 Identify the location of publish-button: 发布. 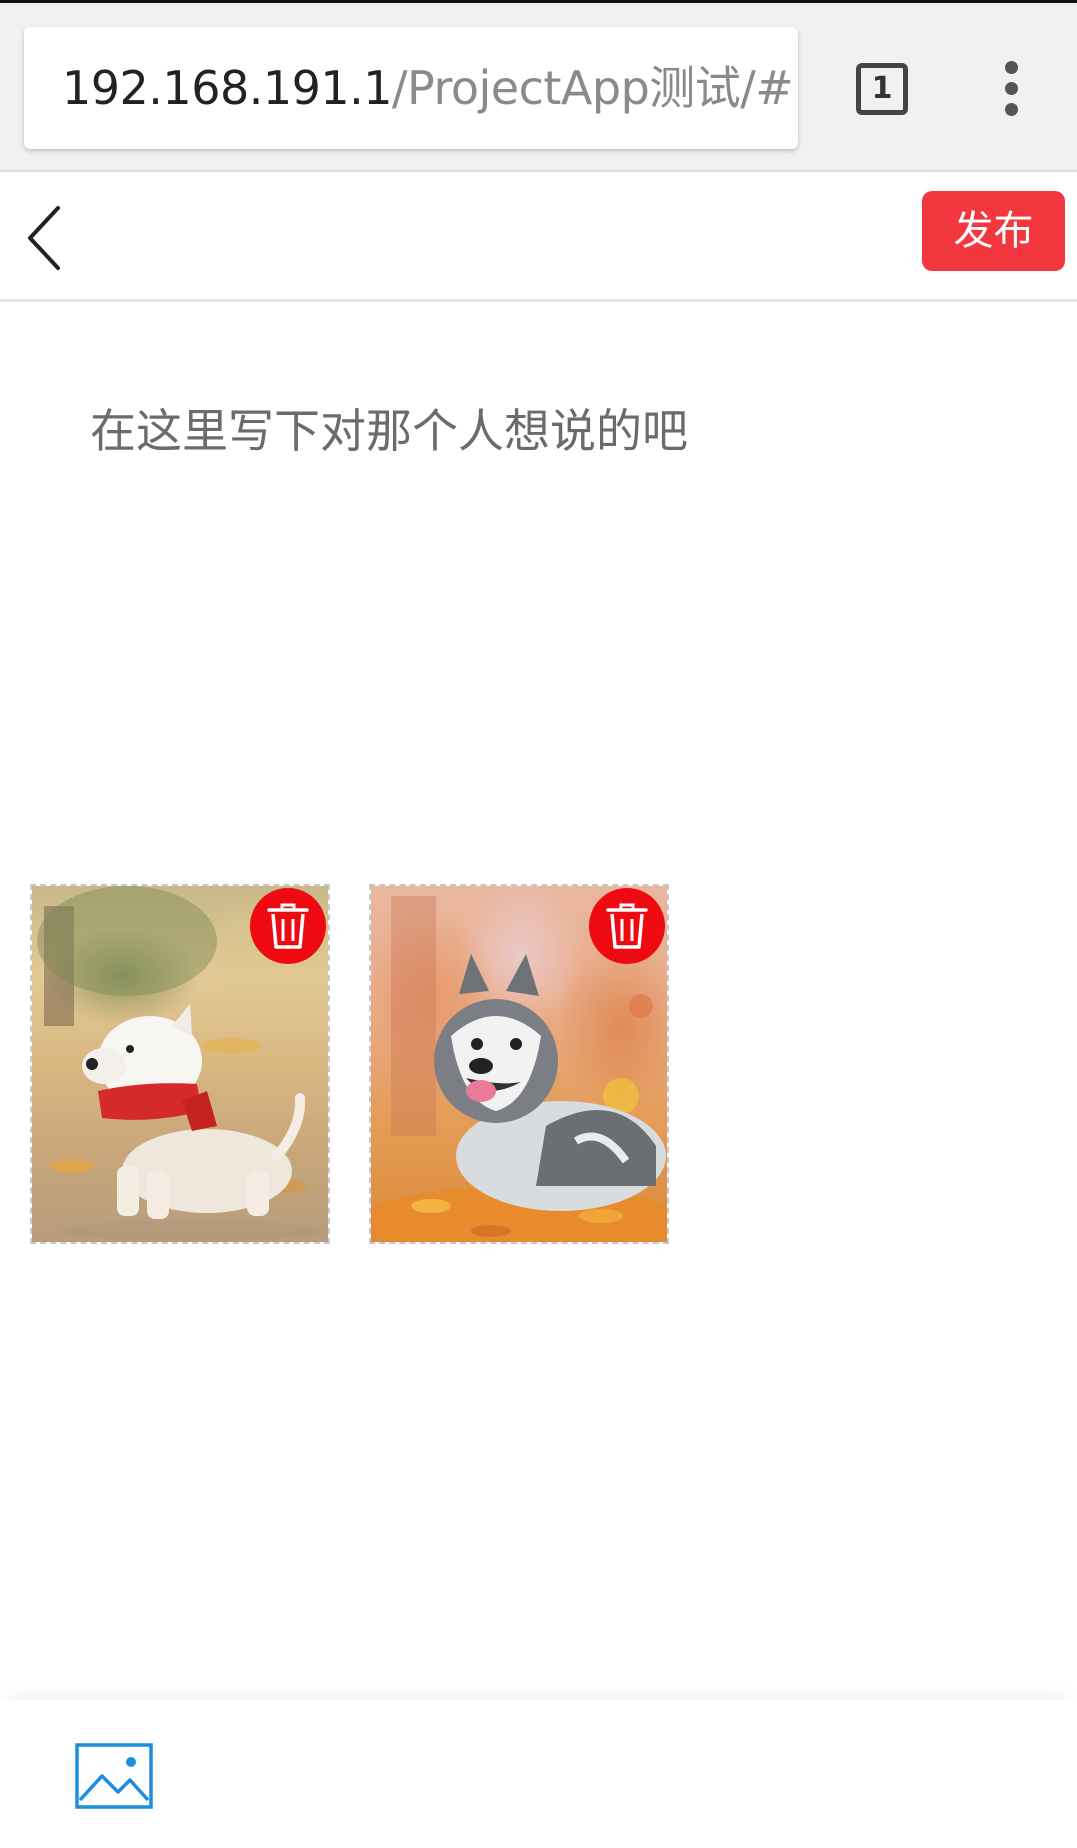
(993, 231).